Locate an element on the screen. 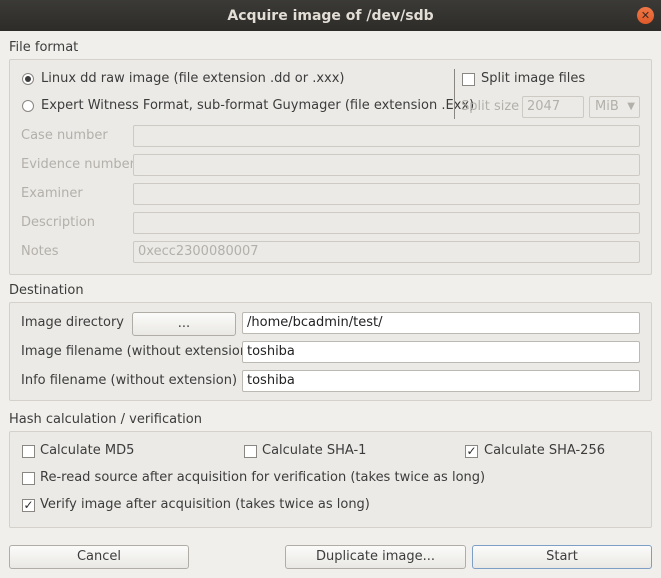  examiner-label: Examiner is located at coordinates (52, 193).